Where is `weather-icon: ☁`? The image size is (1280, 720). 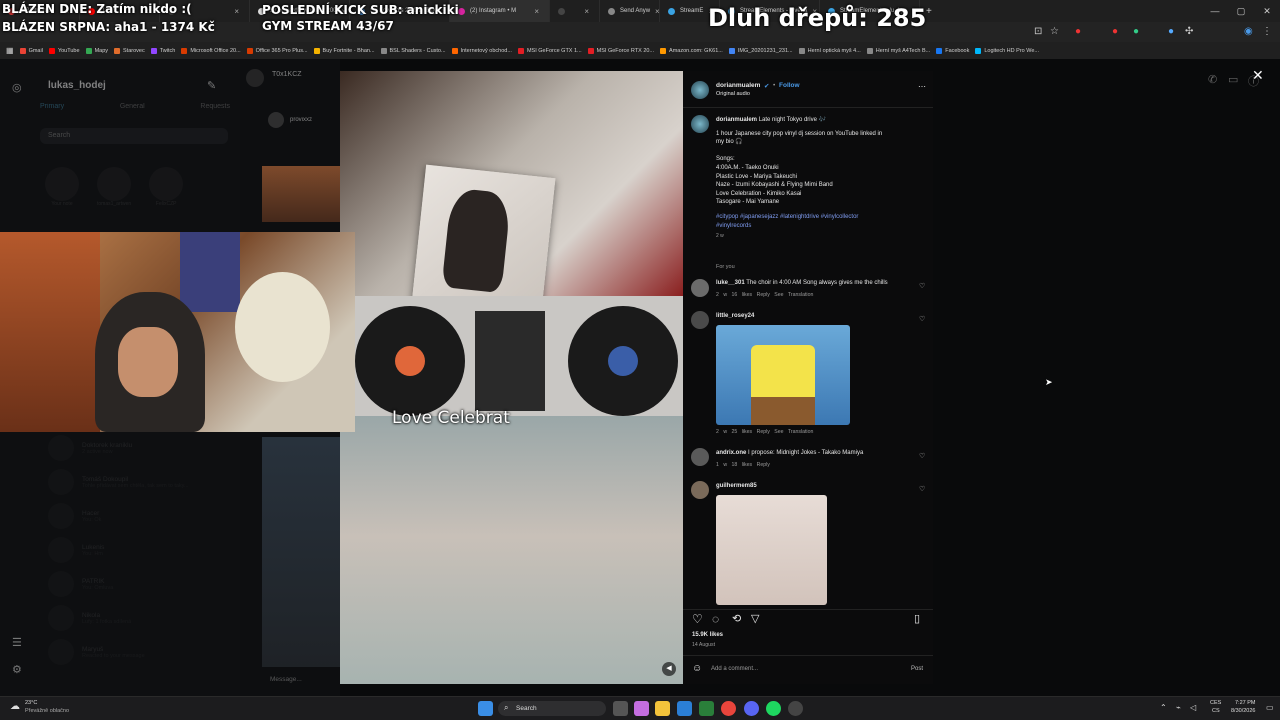 weather-icon: ☁ is located at coordinates (15, 706).